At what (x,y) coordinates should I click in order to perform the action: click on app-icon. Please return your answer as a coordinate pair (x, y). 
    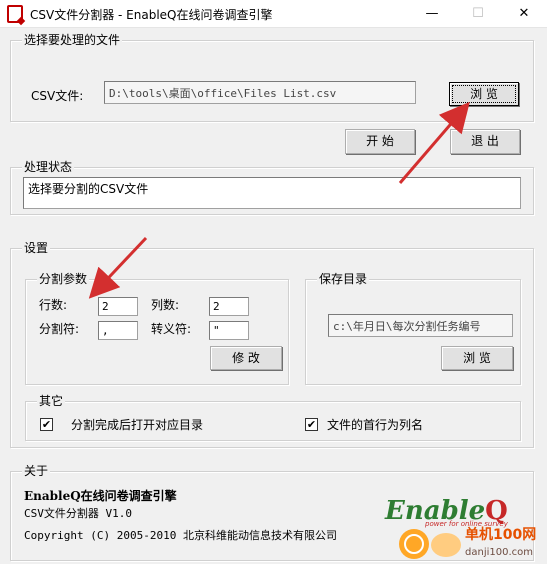
    Looking at the image, I should click on (15, 14).